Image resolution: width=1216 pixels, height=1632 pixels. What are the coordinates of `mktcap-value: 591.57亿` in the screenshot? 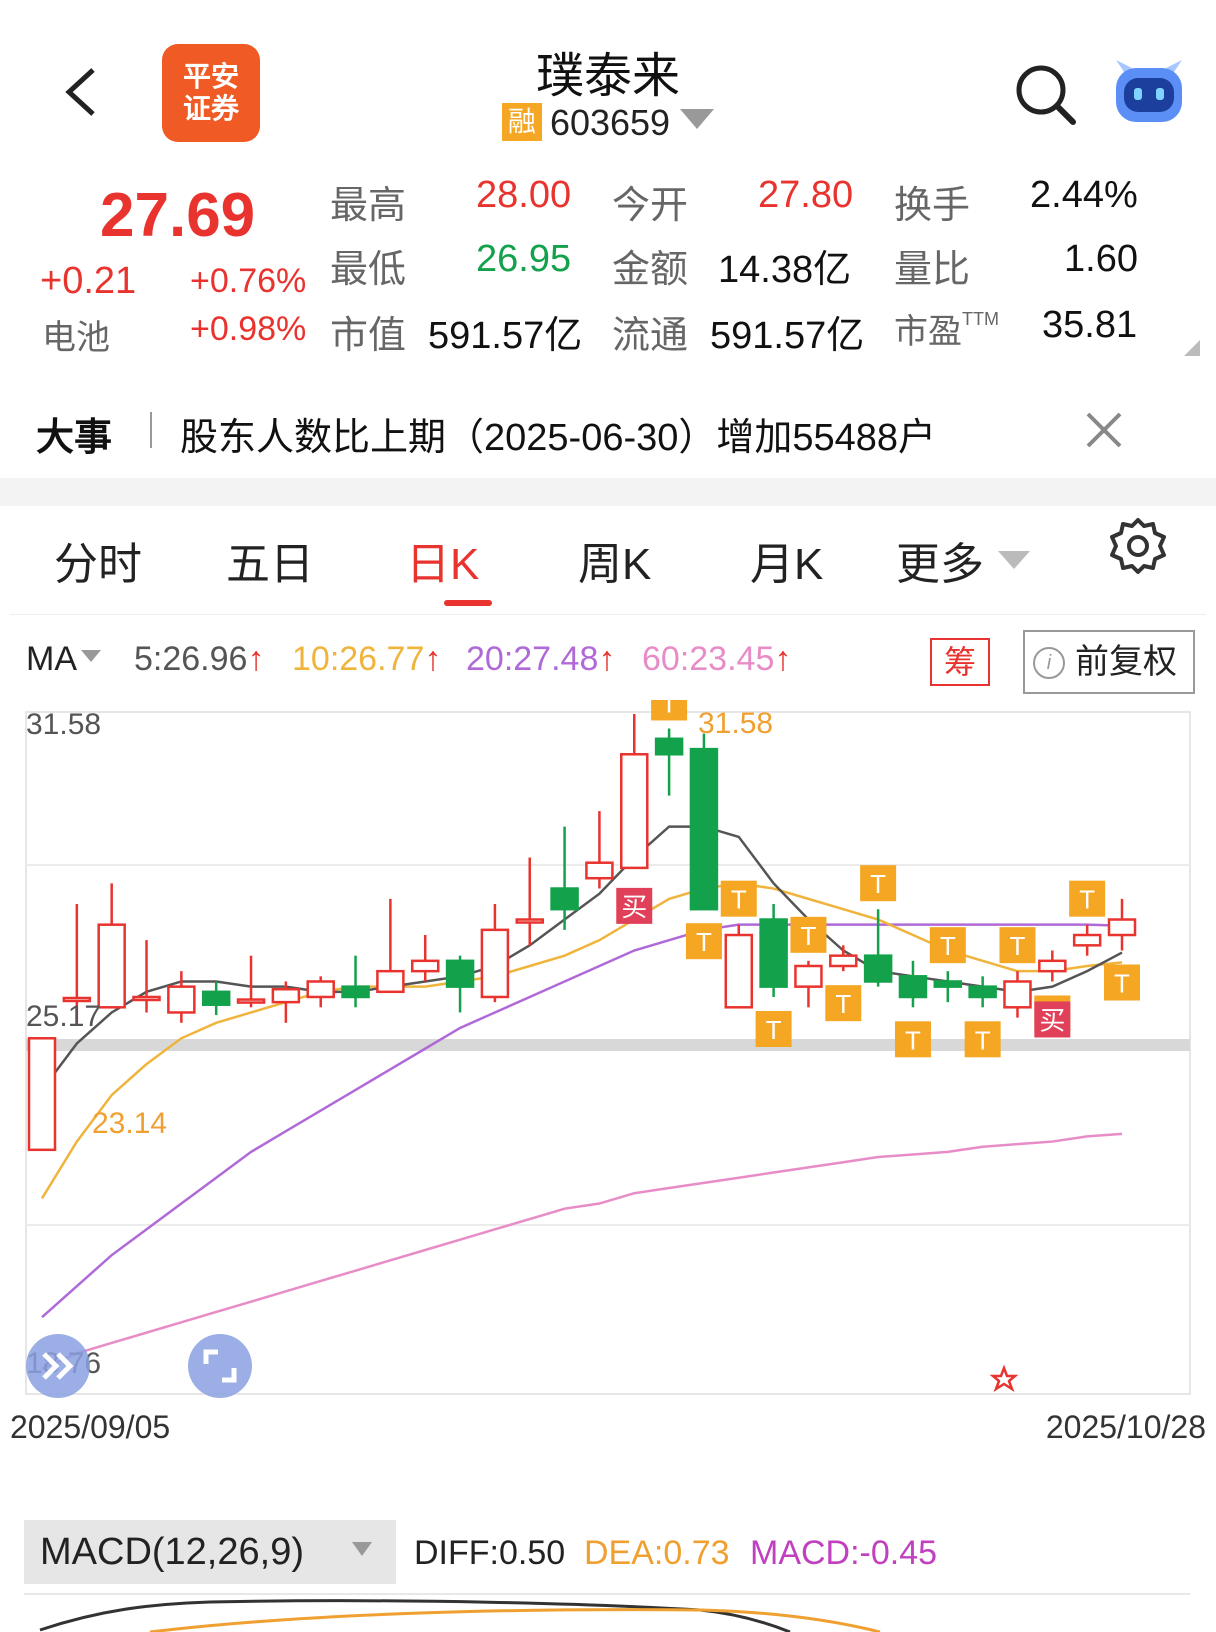 It's located at (505, 336).